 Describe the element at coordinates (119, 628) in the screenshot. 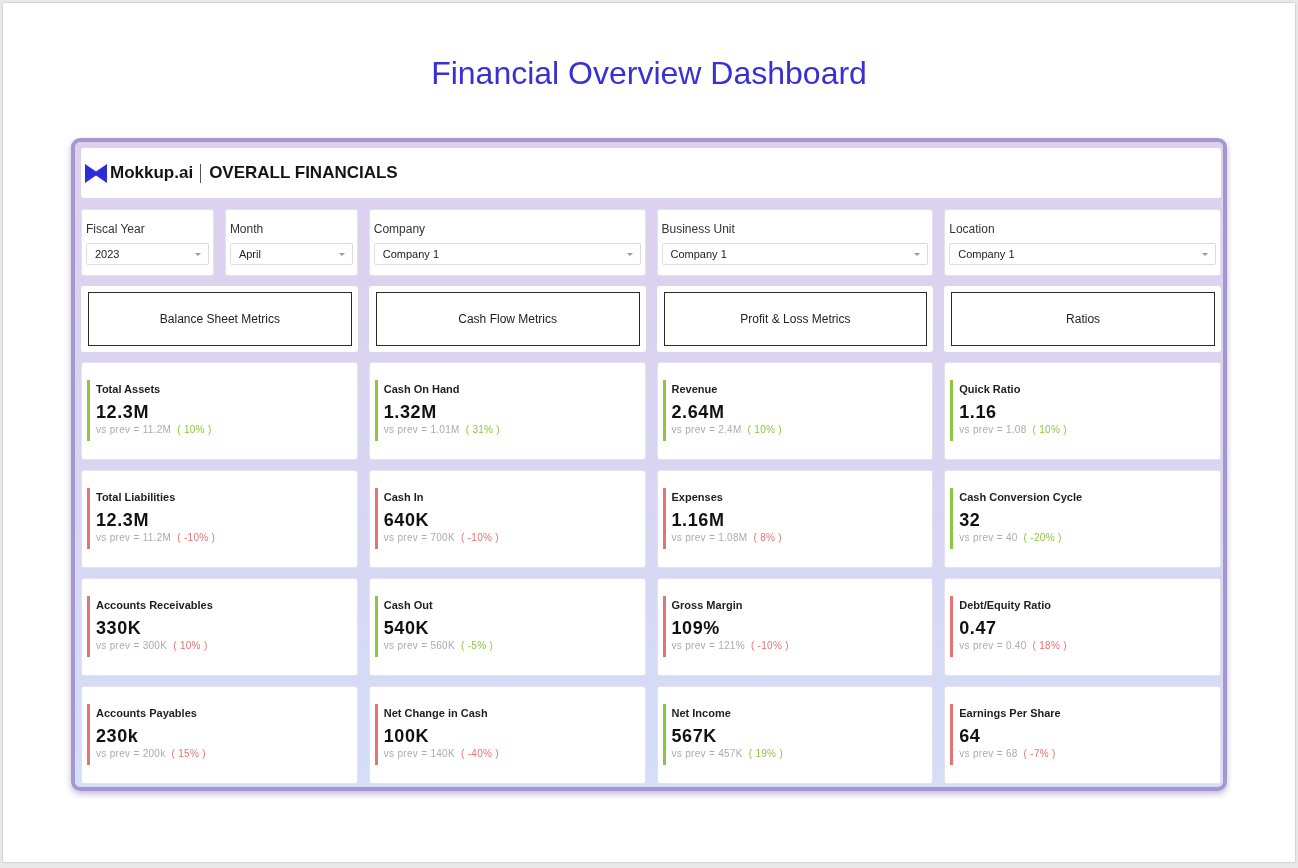

I see `metric-value: 330K` at that location.